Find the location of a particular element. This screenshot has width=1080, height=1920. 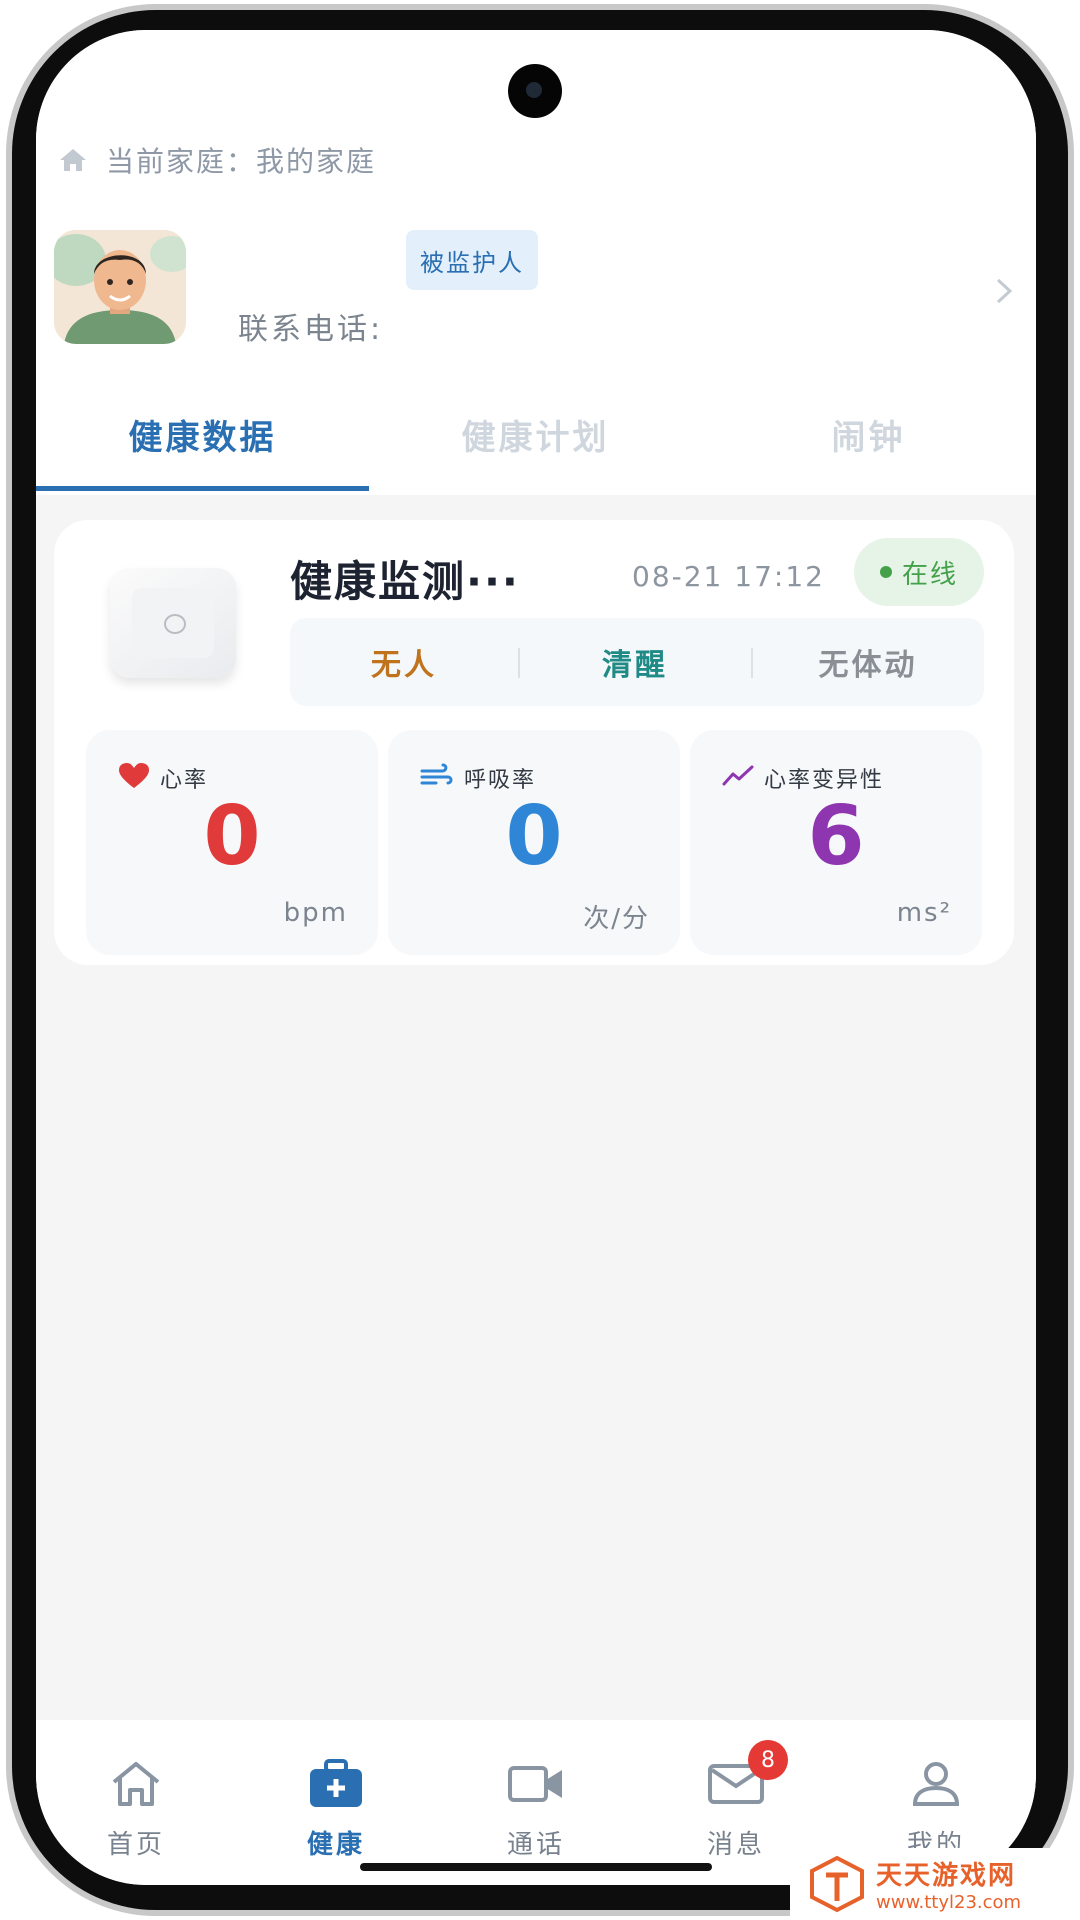

home-indicator is located at coordinates (536, 1867).